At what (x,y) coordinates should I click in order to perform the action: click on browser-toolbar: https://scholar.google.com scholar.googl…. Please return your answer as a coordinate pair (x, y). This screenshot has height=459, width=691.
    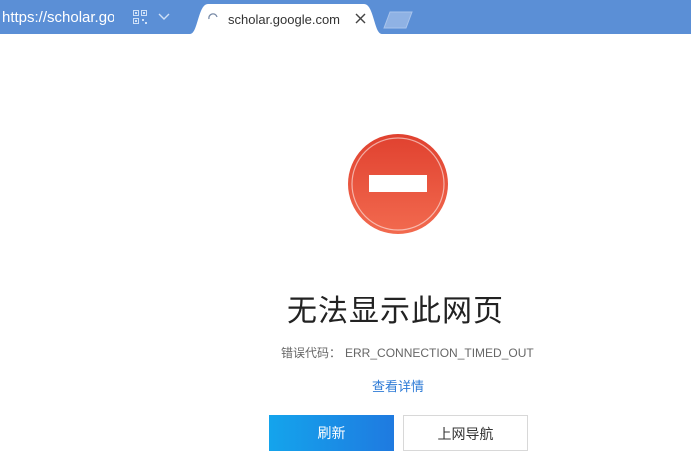
    Looking at the image, I should click on (345, 17).